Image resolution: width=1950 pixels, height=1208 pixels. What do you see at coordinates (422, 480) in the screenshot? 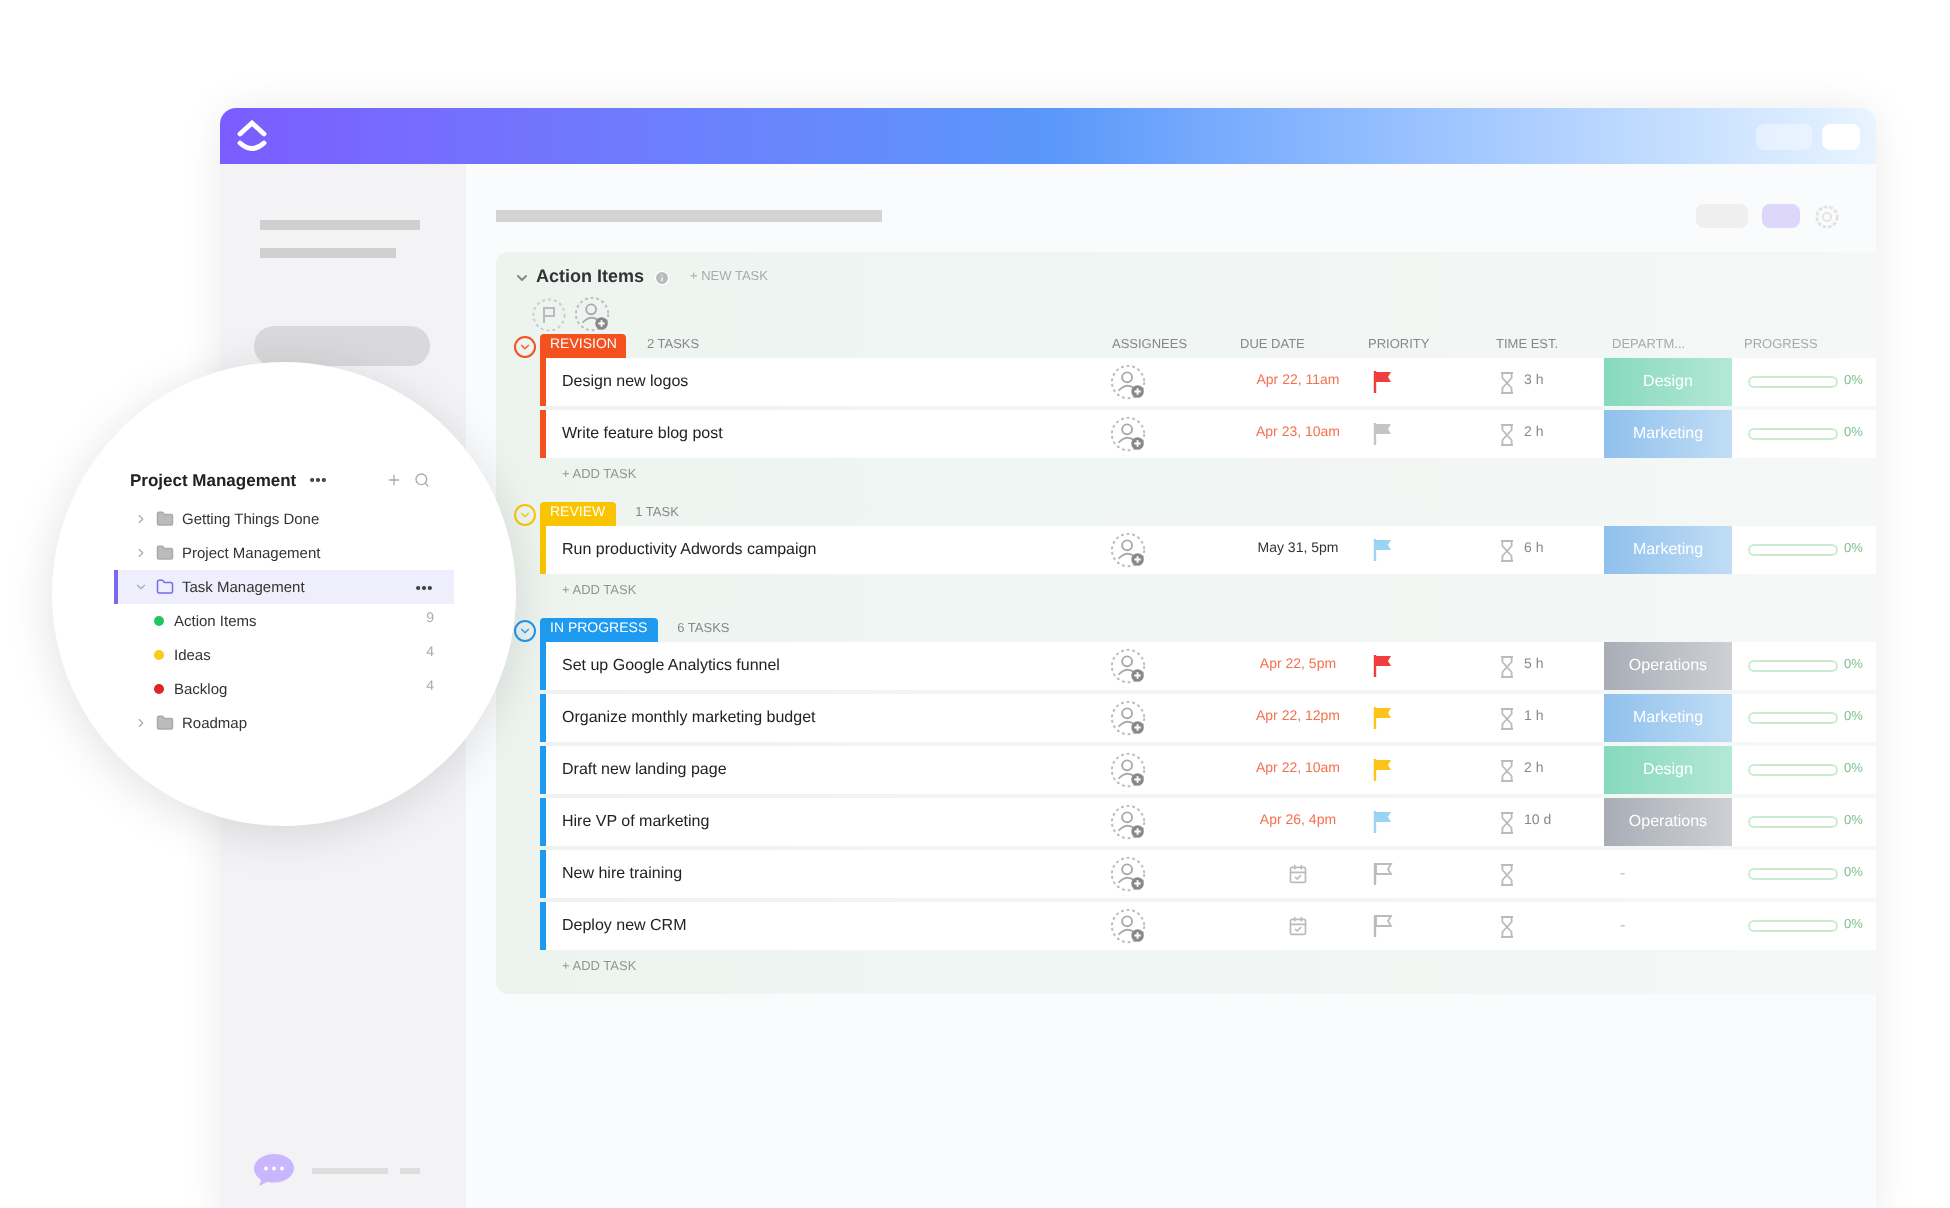
I see `search-icon` at bounding box center [422, 480].